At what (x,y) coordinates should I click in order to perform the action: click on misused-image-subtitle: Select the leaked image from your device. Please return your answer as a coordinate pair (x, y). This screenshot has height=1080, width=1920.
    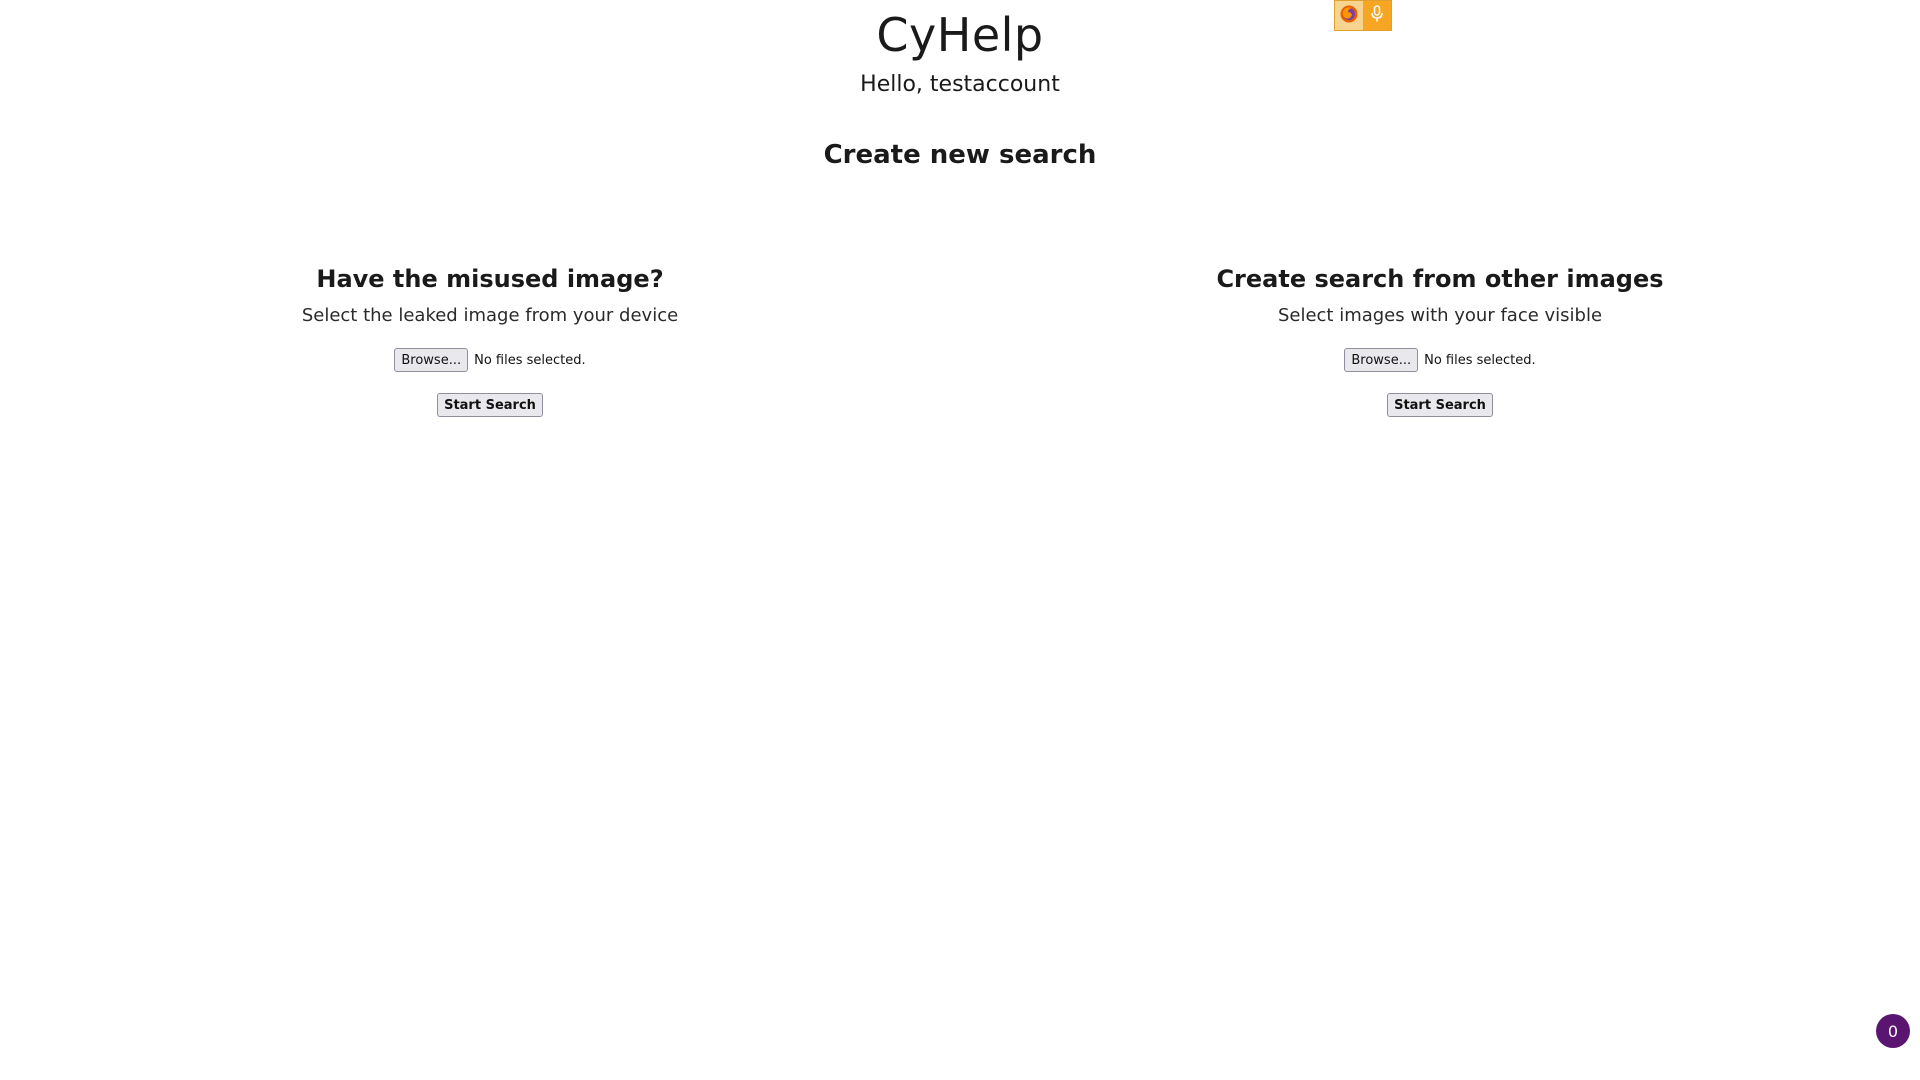
    Looking at the image, I should click on (490, 315).